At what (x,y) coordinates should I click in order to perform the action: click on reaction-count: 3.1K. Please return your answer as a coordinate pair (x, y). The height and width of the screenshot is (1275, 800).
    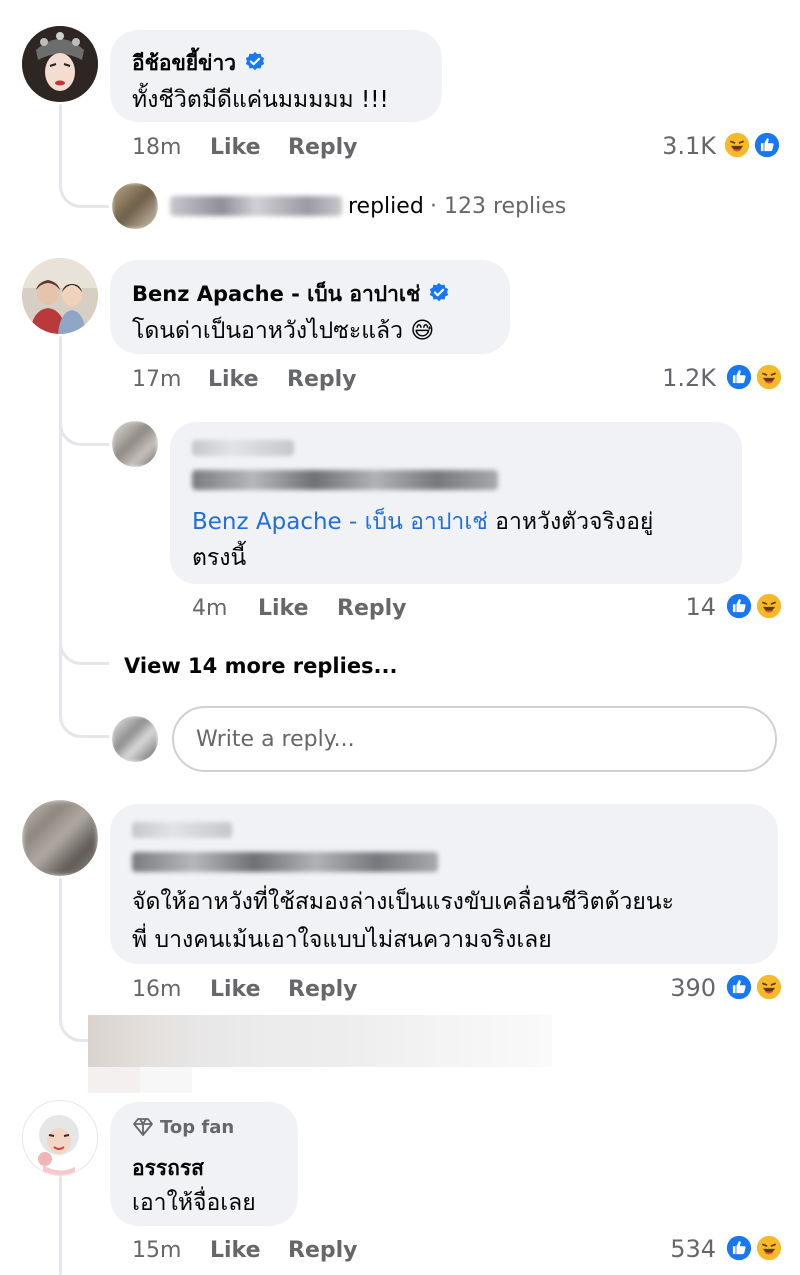
    Looking at the image, I should click on (678, 146).